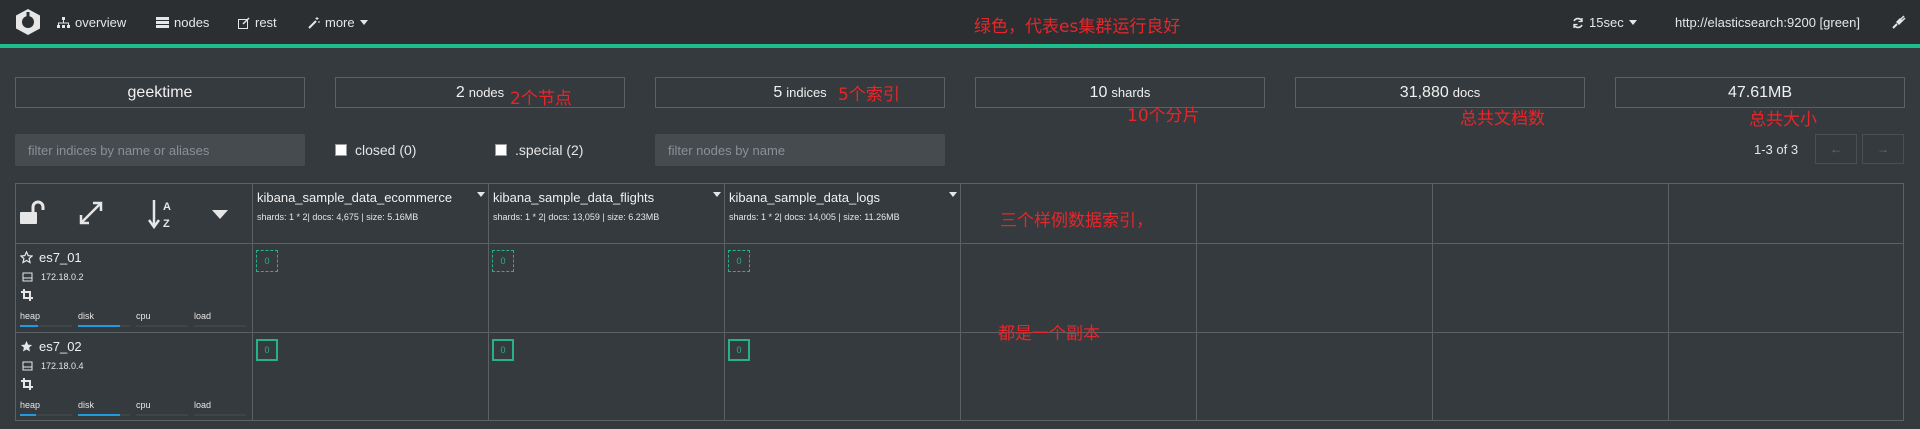  Describe the element at coordinates (354, 197) in the screenshot. I see `index-name: kibana_sample_data_ecommerce` at that location.